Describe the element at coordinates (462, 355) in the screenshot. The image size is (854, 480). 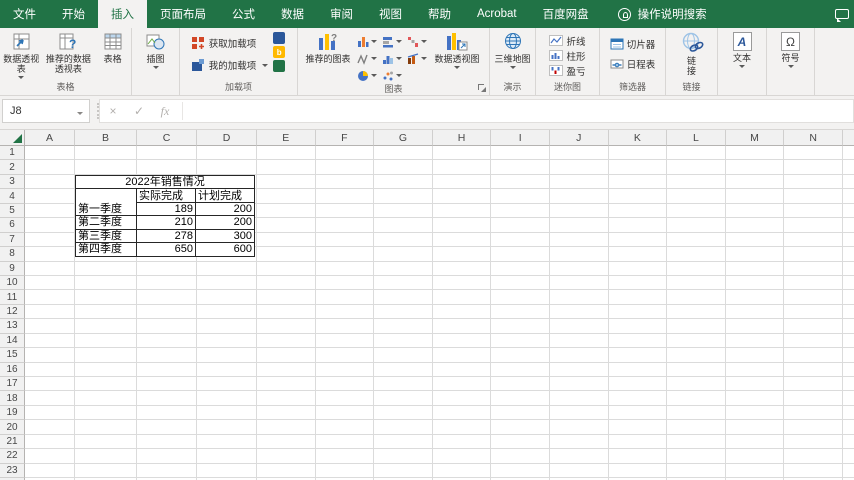
I see `grid-cell-H15` at that location.